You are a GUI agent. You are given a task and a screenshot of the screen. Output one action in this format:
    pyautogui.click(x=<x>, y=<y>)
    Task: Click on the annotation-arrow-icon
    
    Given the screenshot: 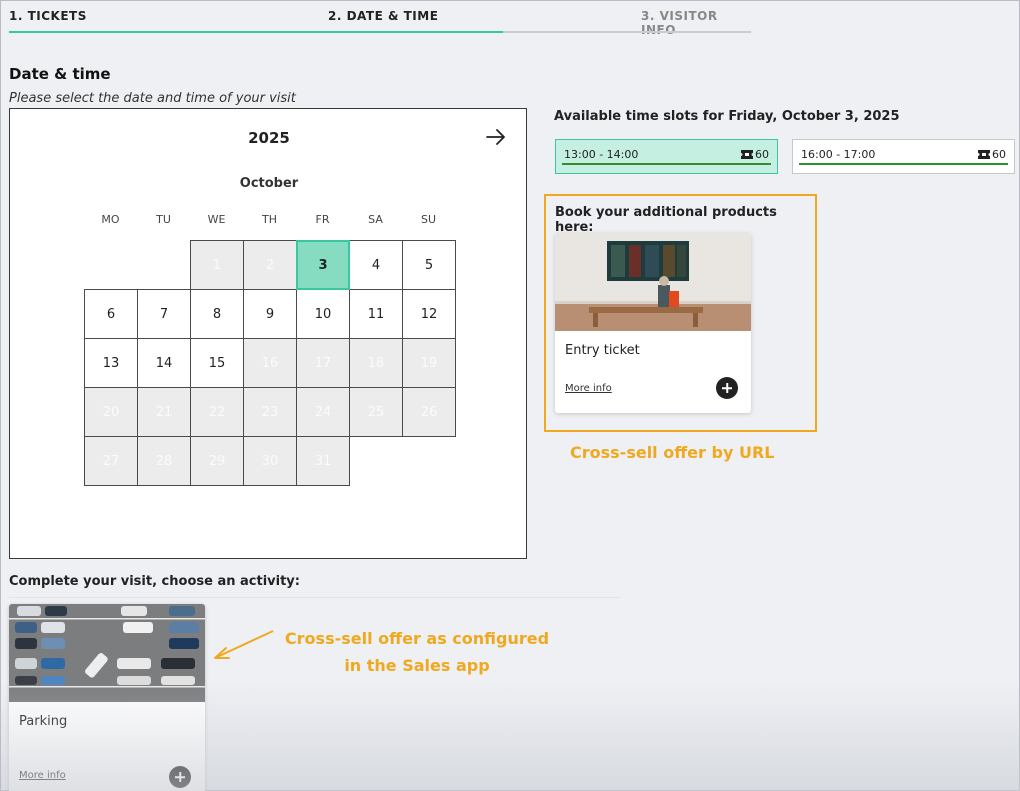 What is the action you would take?
    pyautogui.click(x=244, y=644)
    